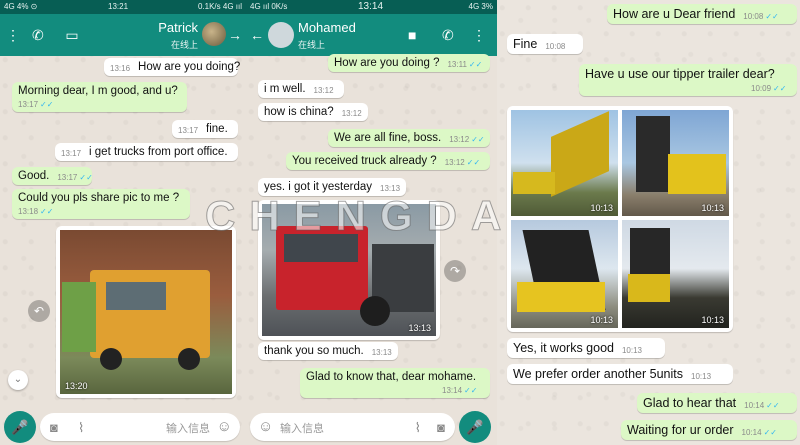 The height and width of the screenshot is (445, 800). I want to click on status-right: 4G 3%, so click(480, 6).